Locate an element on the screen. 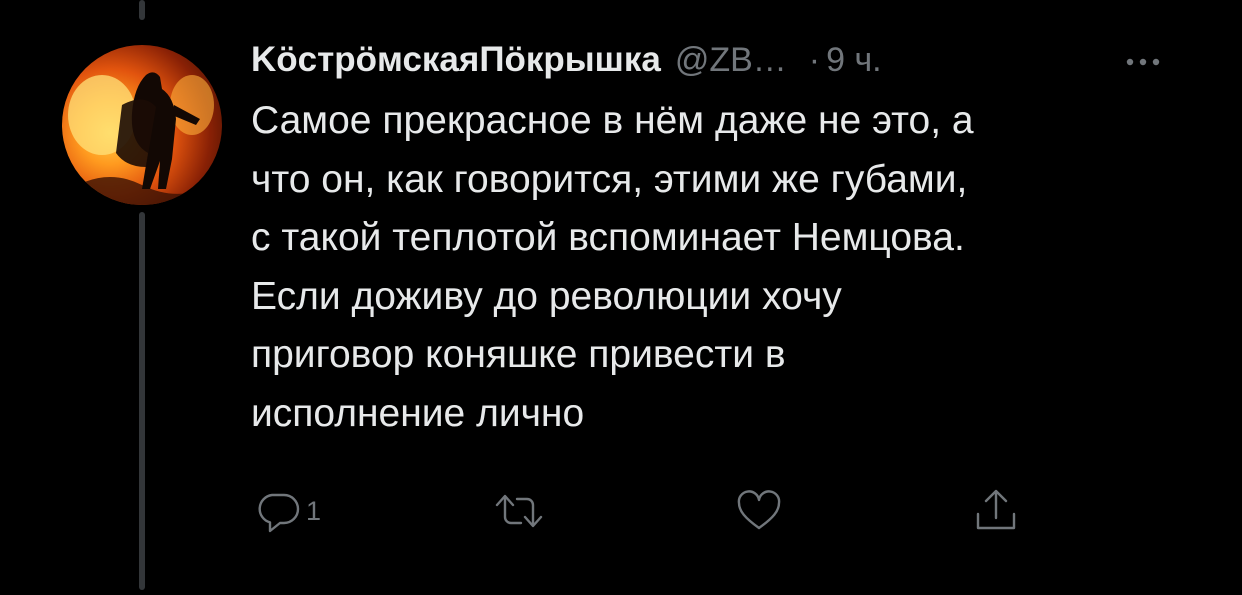  reply-icon is located at coordinates (279, 513).